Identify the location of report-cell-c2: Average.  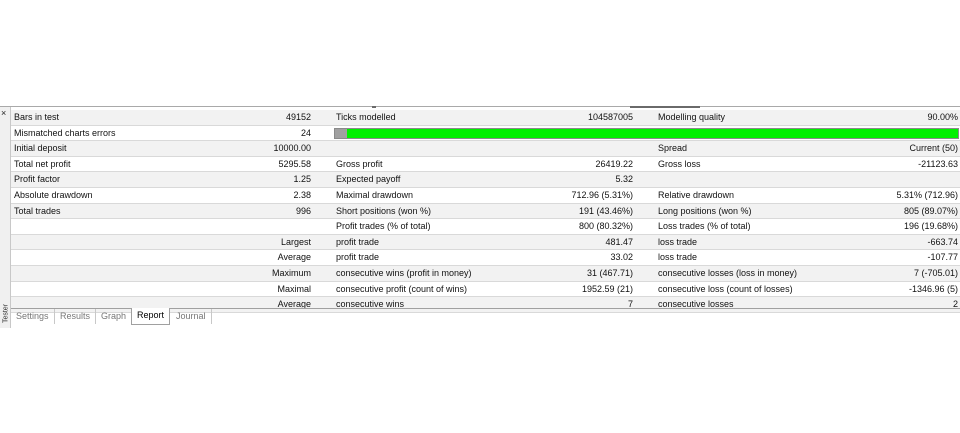
(294, 257).